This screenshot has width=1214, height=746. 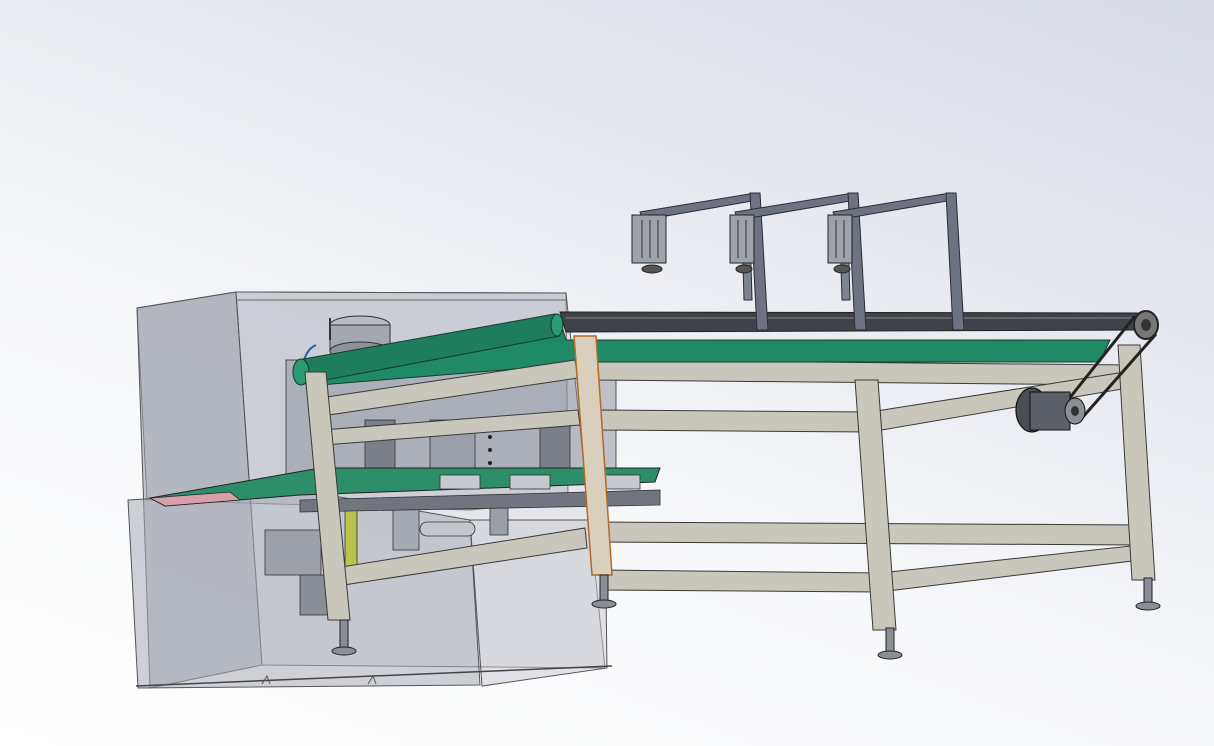 What do you see at coordinates (735, 421) in the screenshot?
I see `frame-rail-back-middle` at bounding box center [735, 421].